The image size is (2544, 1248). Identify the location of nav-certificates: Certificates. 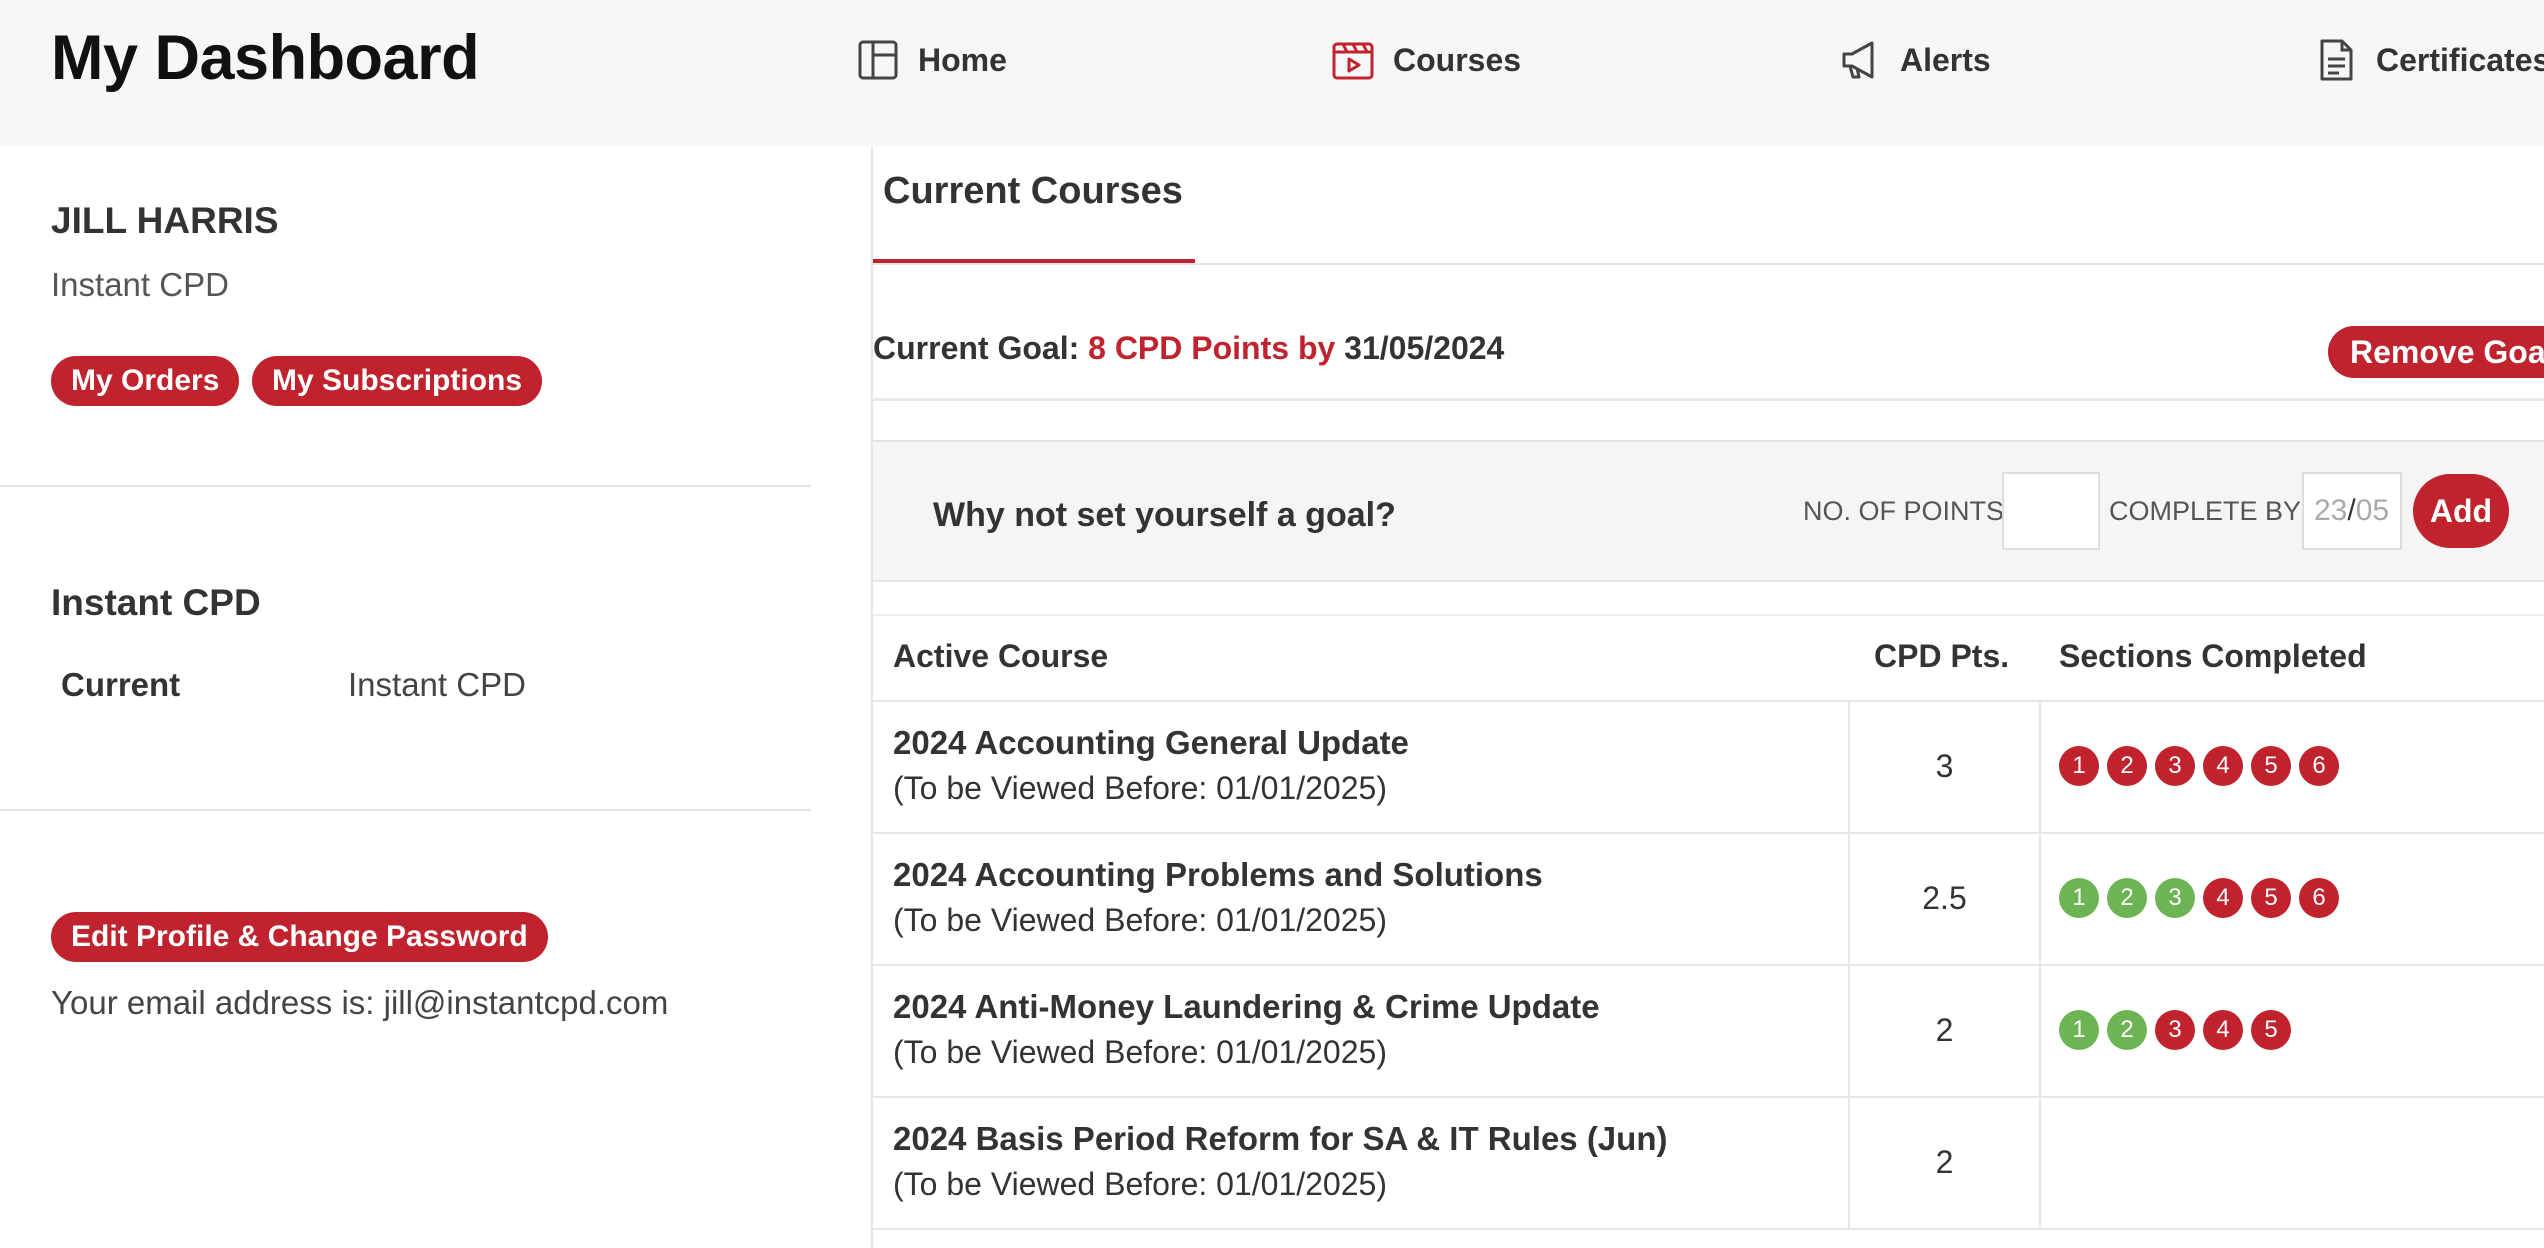
(2429, 60).